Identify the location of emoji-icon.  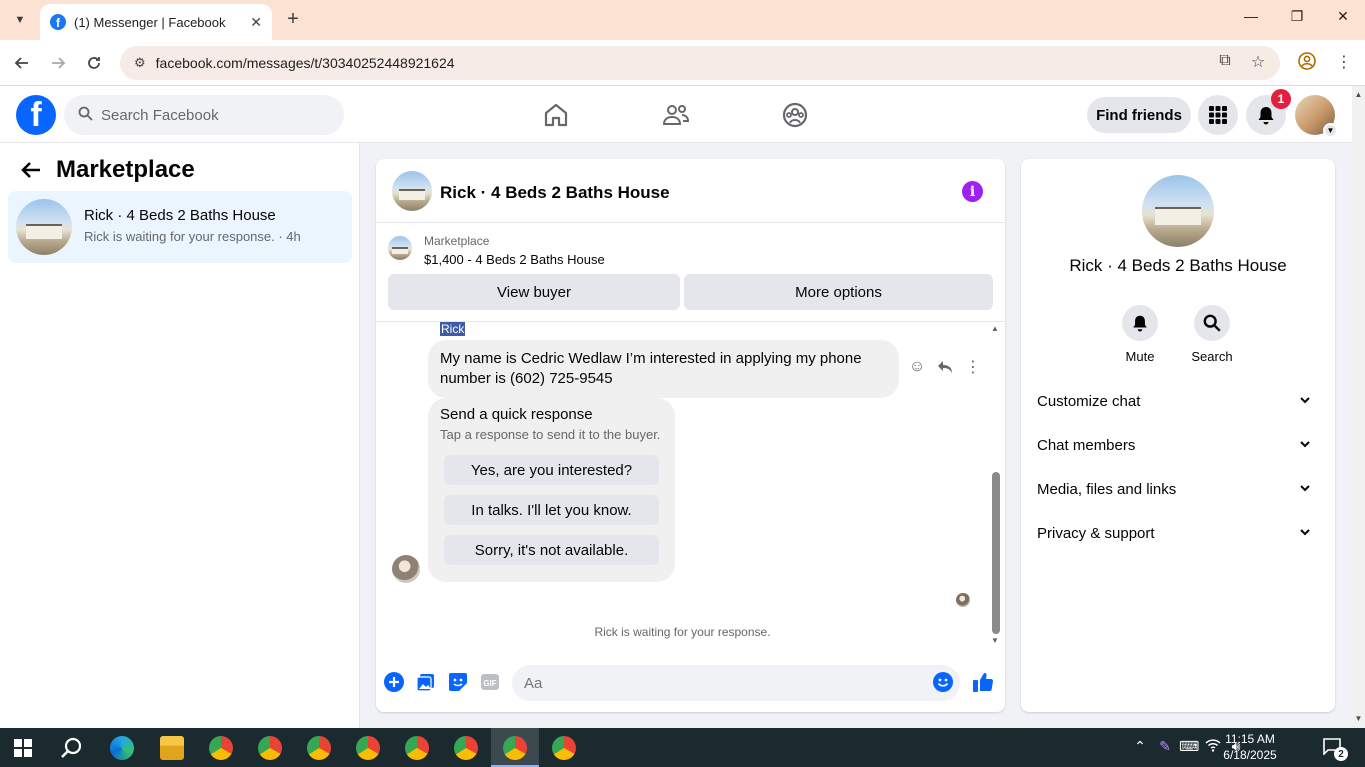
(943, 682).